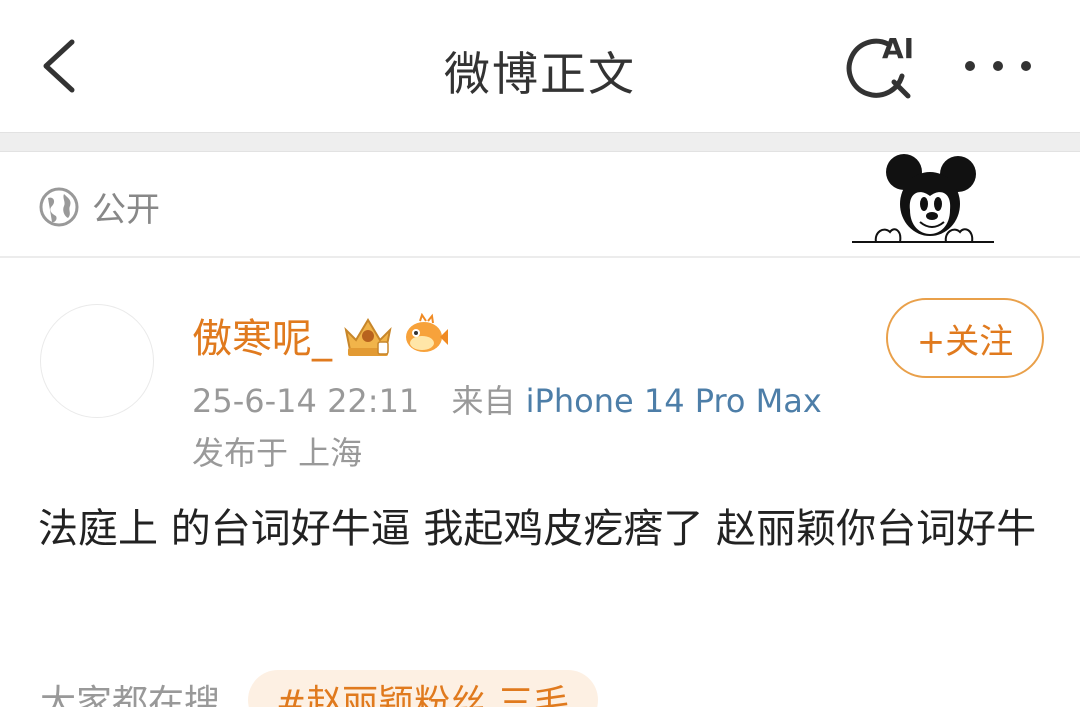  What do you see at coordinates (483, 401) in the screenshot?
I see `source-label: 来自` at bounding box center [483, 401].